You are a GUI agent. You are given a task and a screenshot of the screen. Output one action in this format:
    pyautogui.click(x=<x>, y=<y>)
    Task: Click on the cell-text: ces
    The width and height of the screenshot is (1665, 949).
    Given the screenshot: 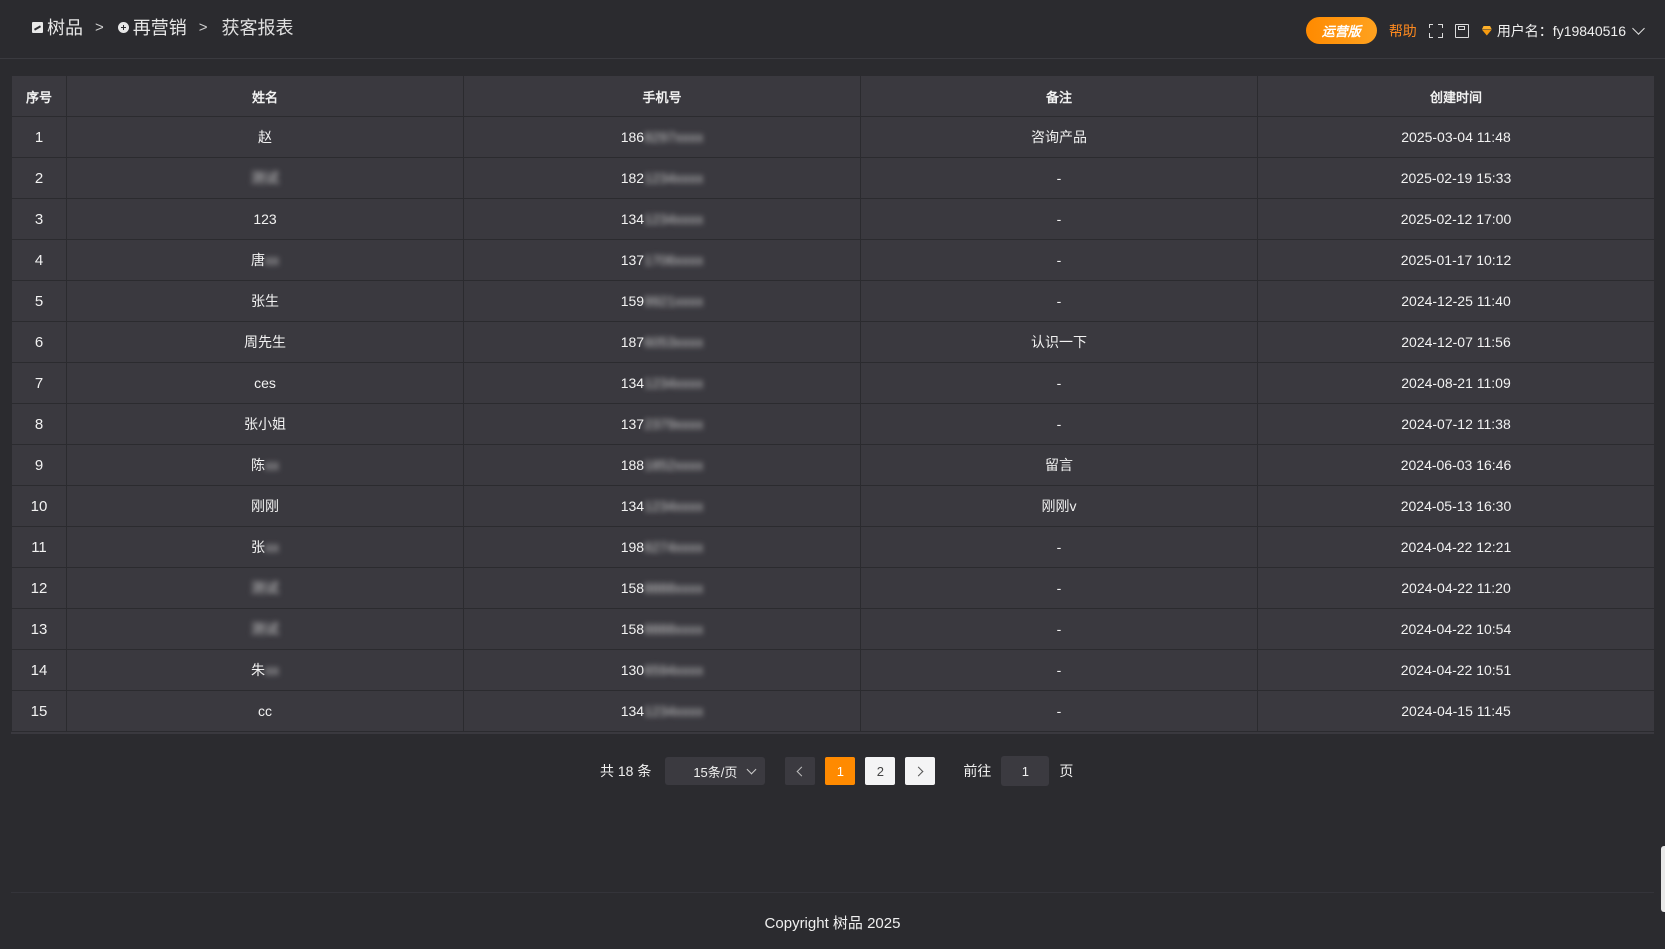 What is the action you would take?
    pyautogui.click(x=265, y=383)
    